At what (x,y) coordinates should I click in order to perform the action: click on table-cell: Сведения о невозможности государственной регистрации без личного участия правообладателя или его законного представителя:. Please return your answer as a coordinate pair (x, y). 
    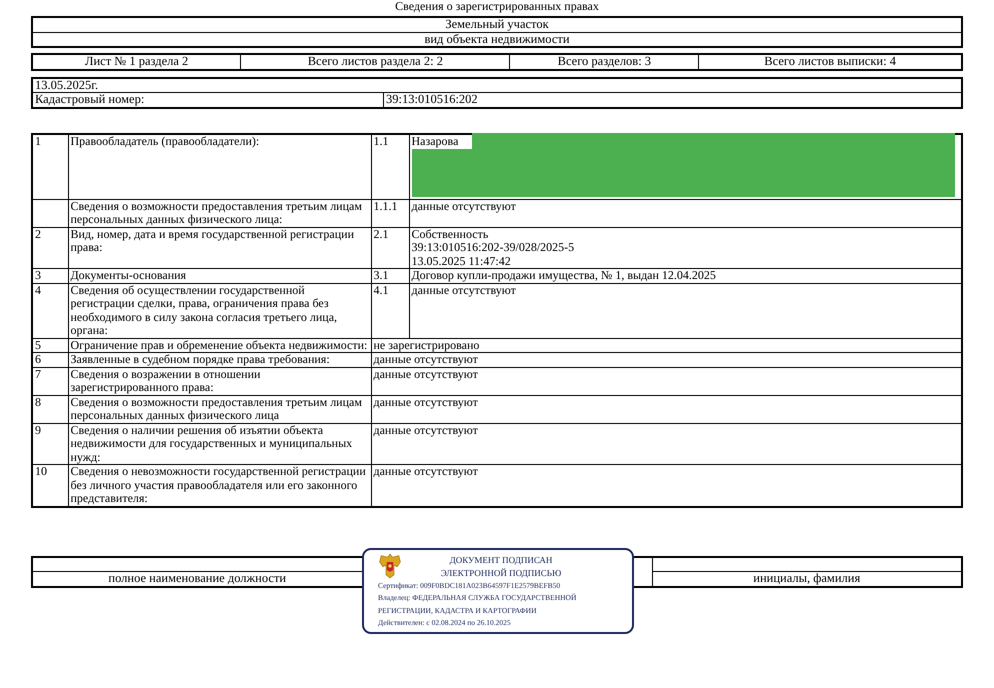
    Looking at the image, I should click on (219, 485).